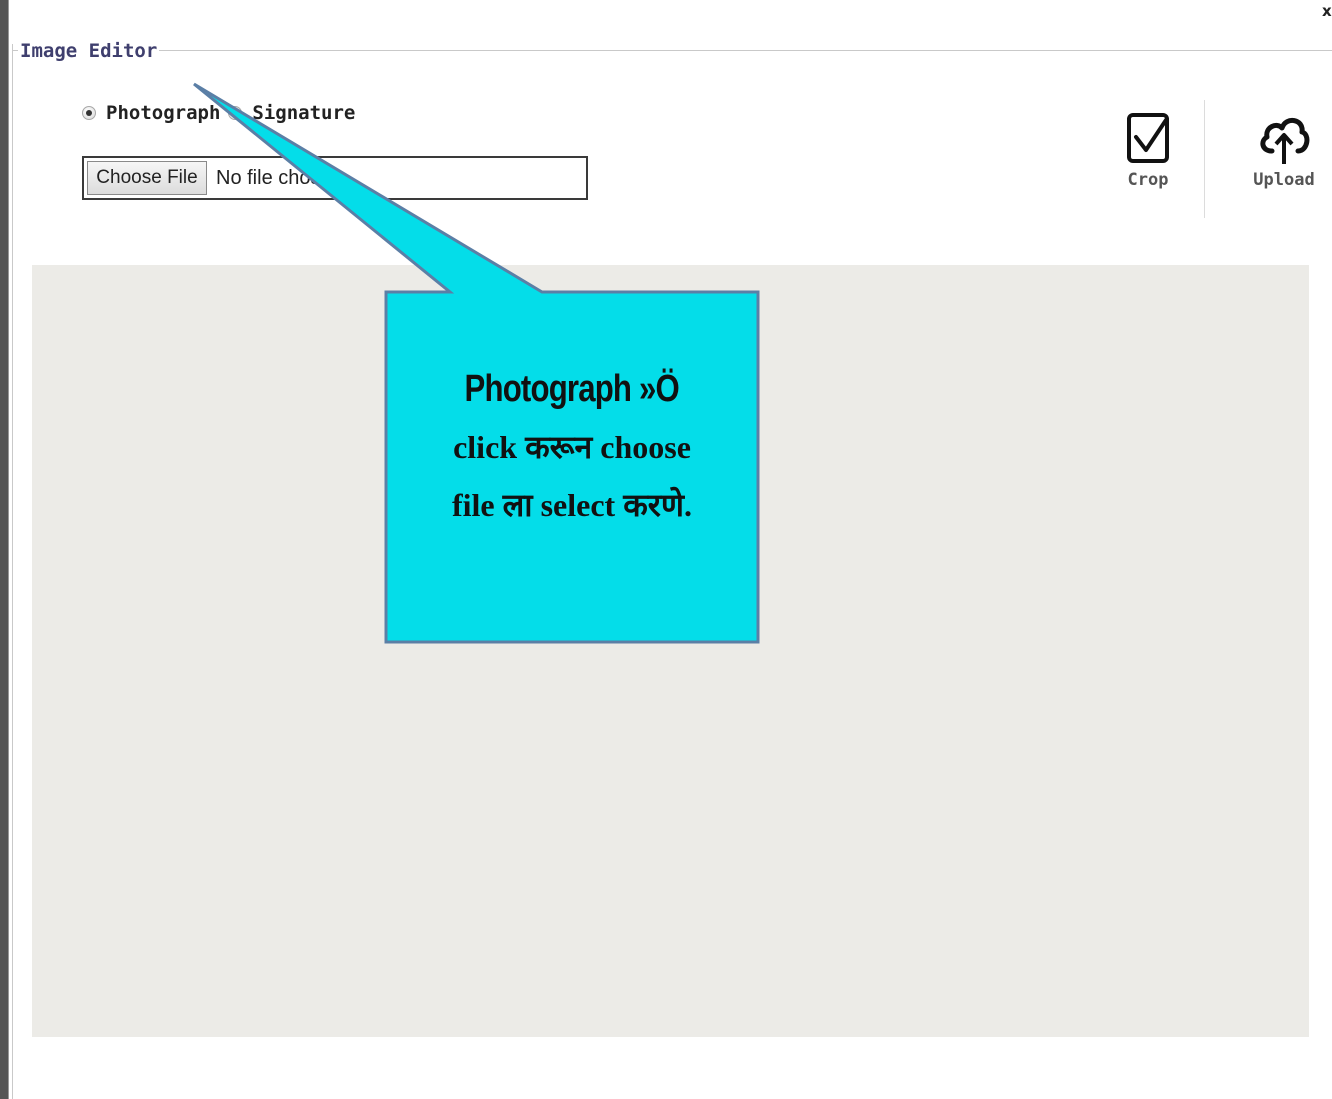  Describe the element at coordinates (572, 447) in the screenshot. I see `callout-line-2: click करून choose` at that location.